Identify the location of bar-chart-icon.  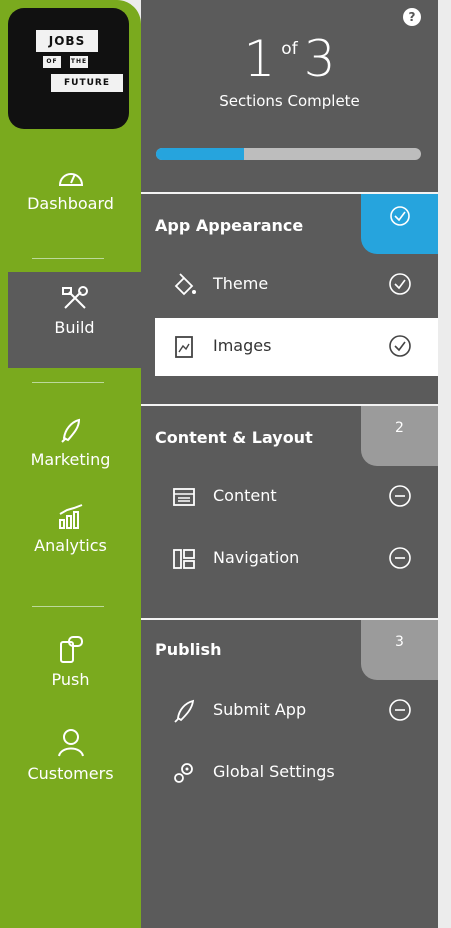
(70, 516).